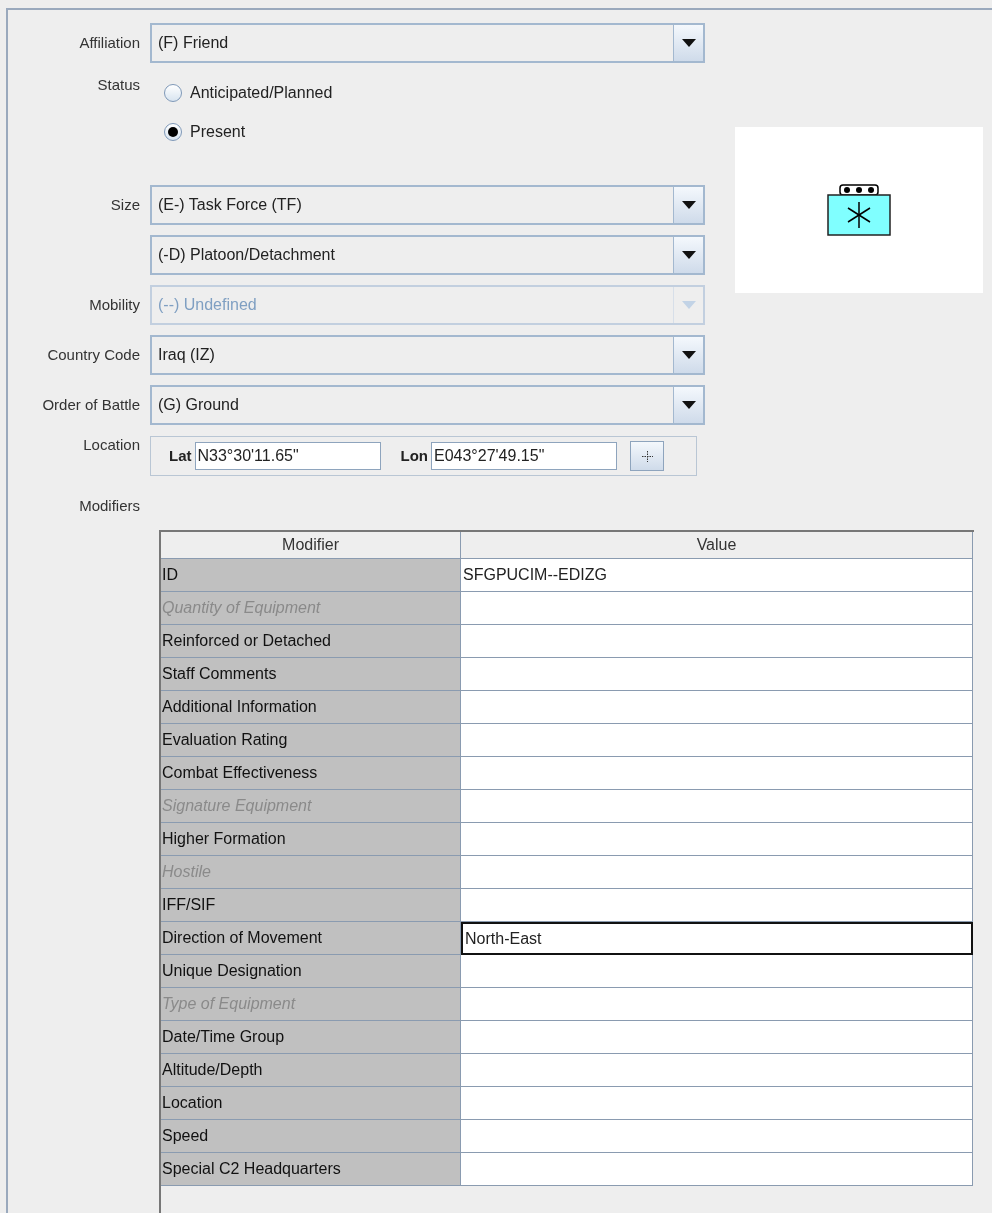 The image size is (992, 1213). What do you see at coordinates (118, 84) in the screenshot?
I see `field-label: Status` at bounding box center [118, 84].